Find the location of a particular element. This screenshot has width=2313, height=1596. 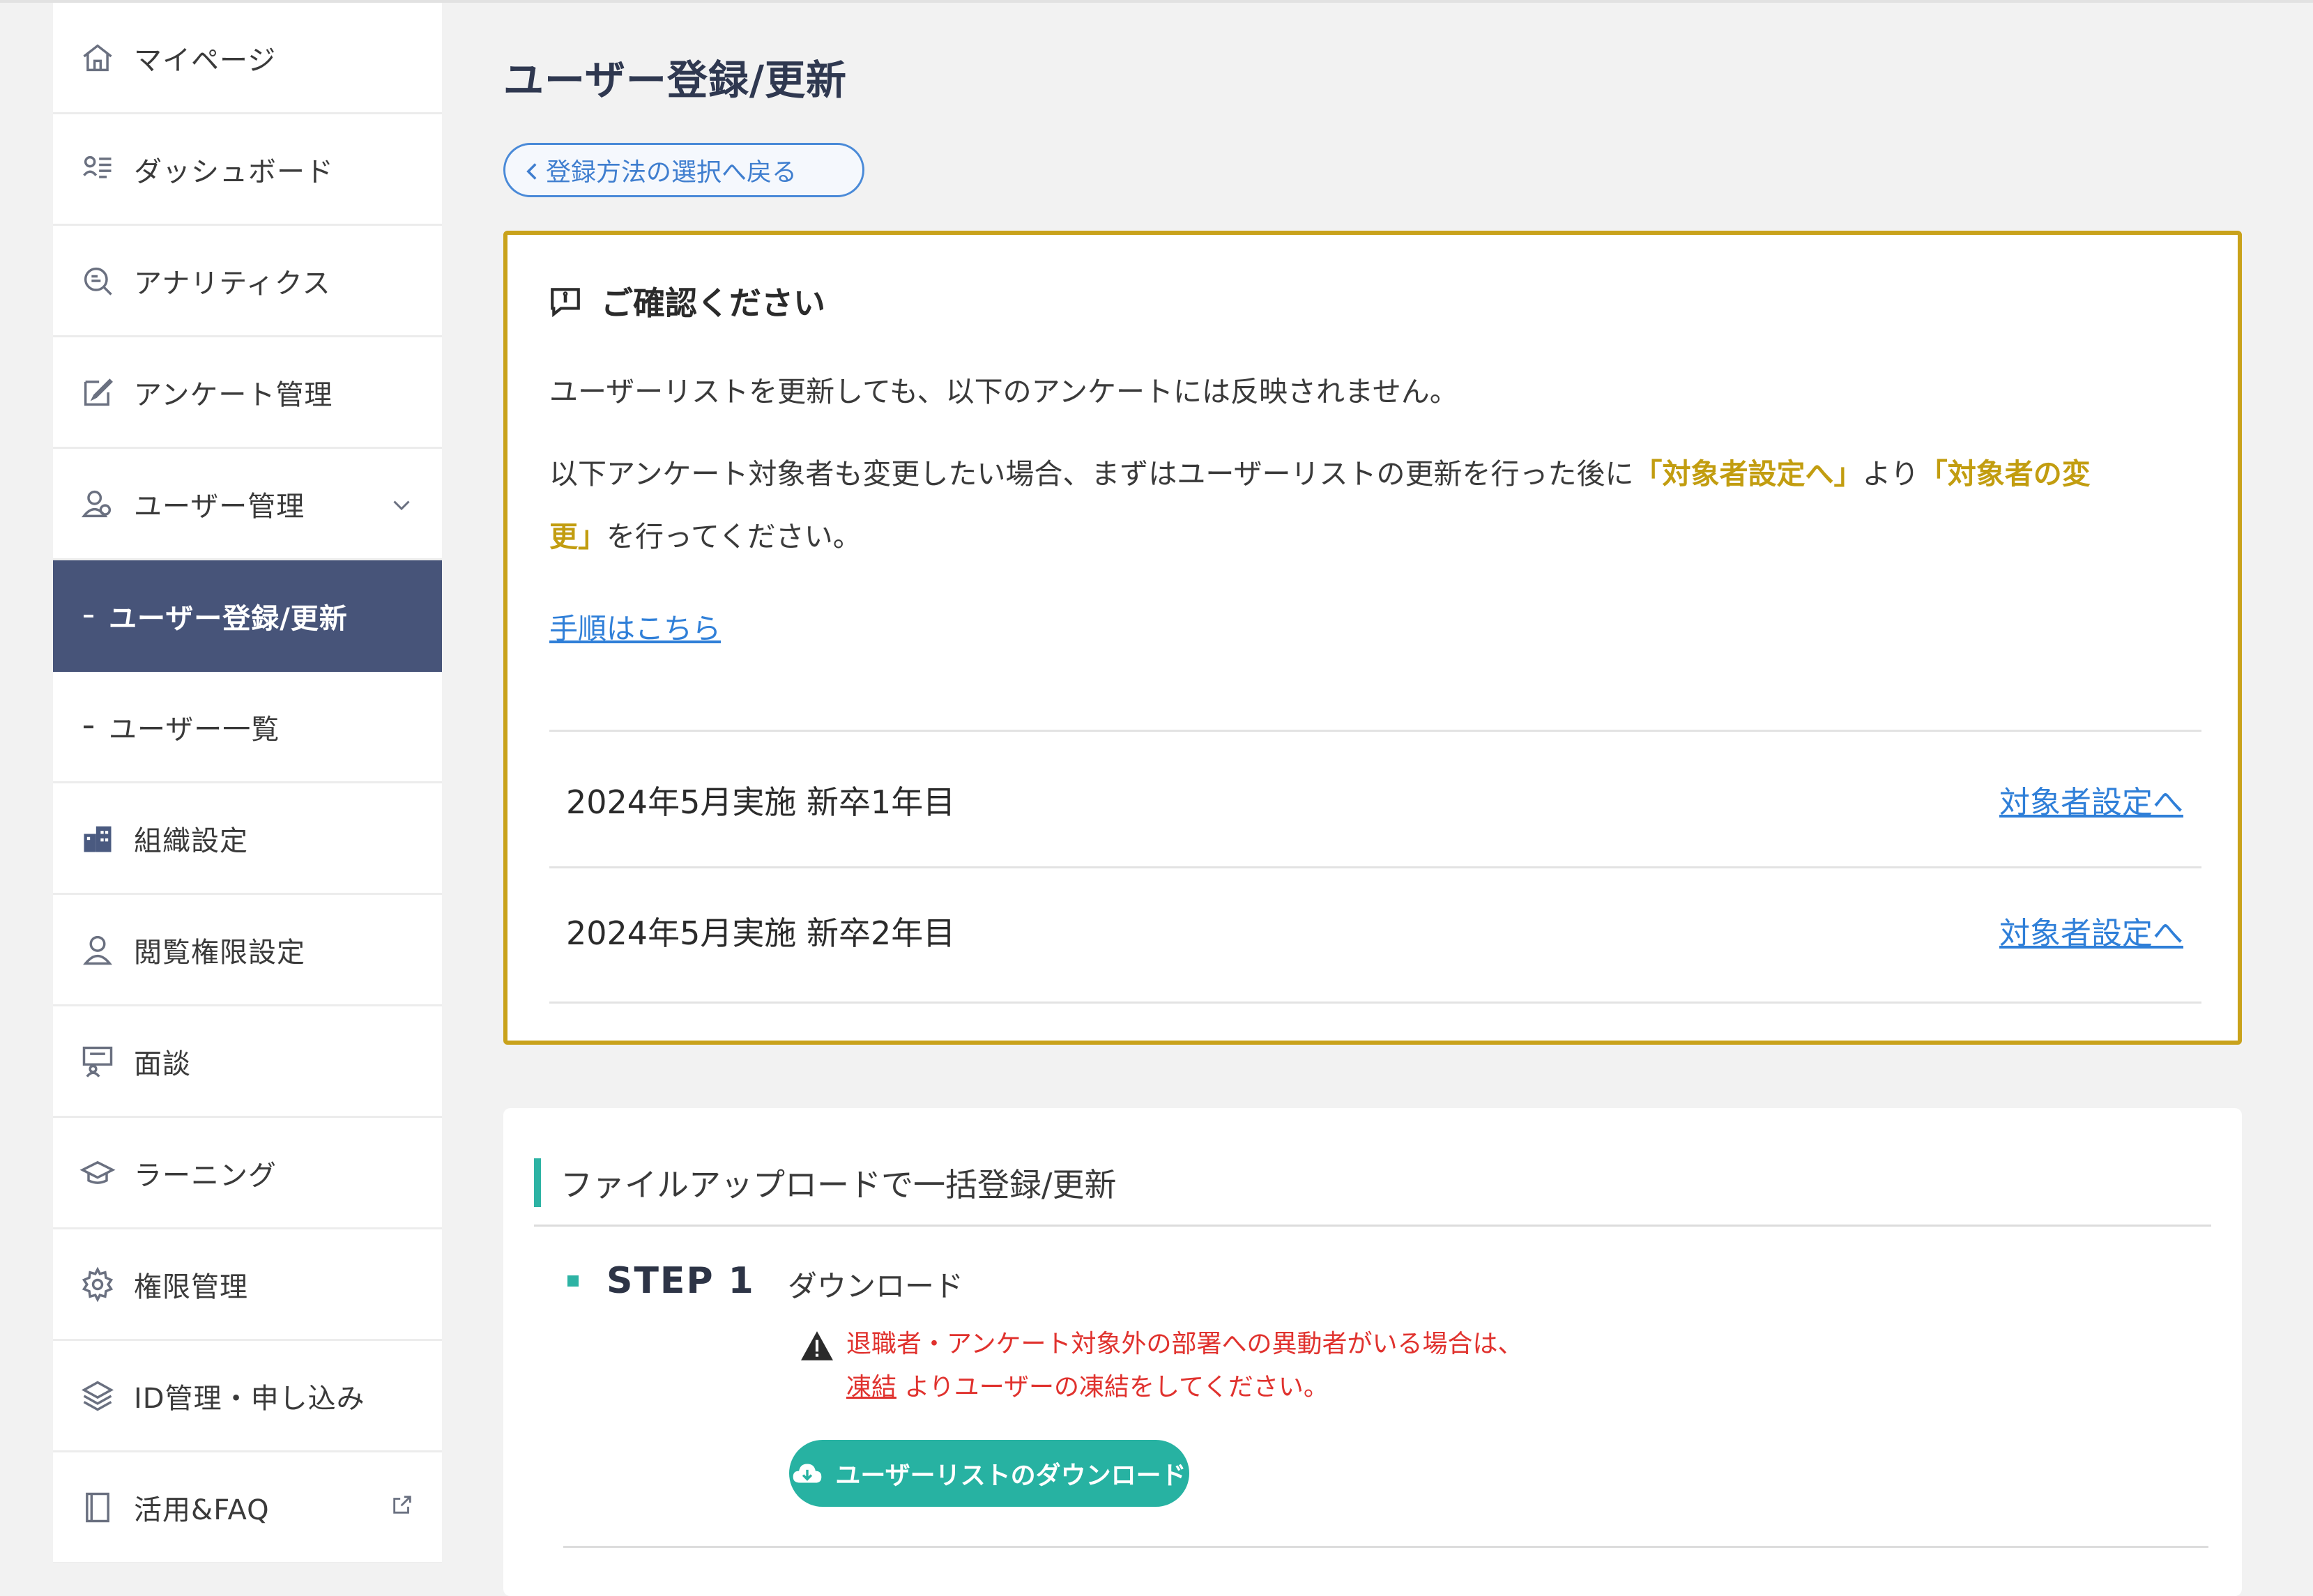

sidebar-item-user-management: ユーザー管理 is located at coordinates (247, 505).